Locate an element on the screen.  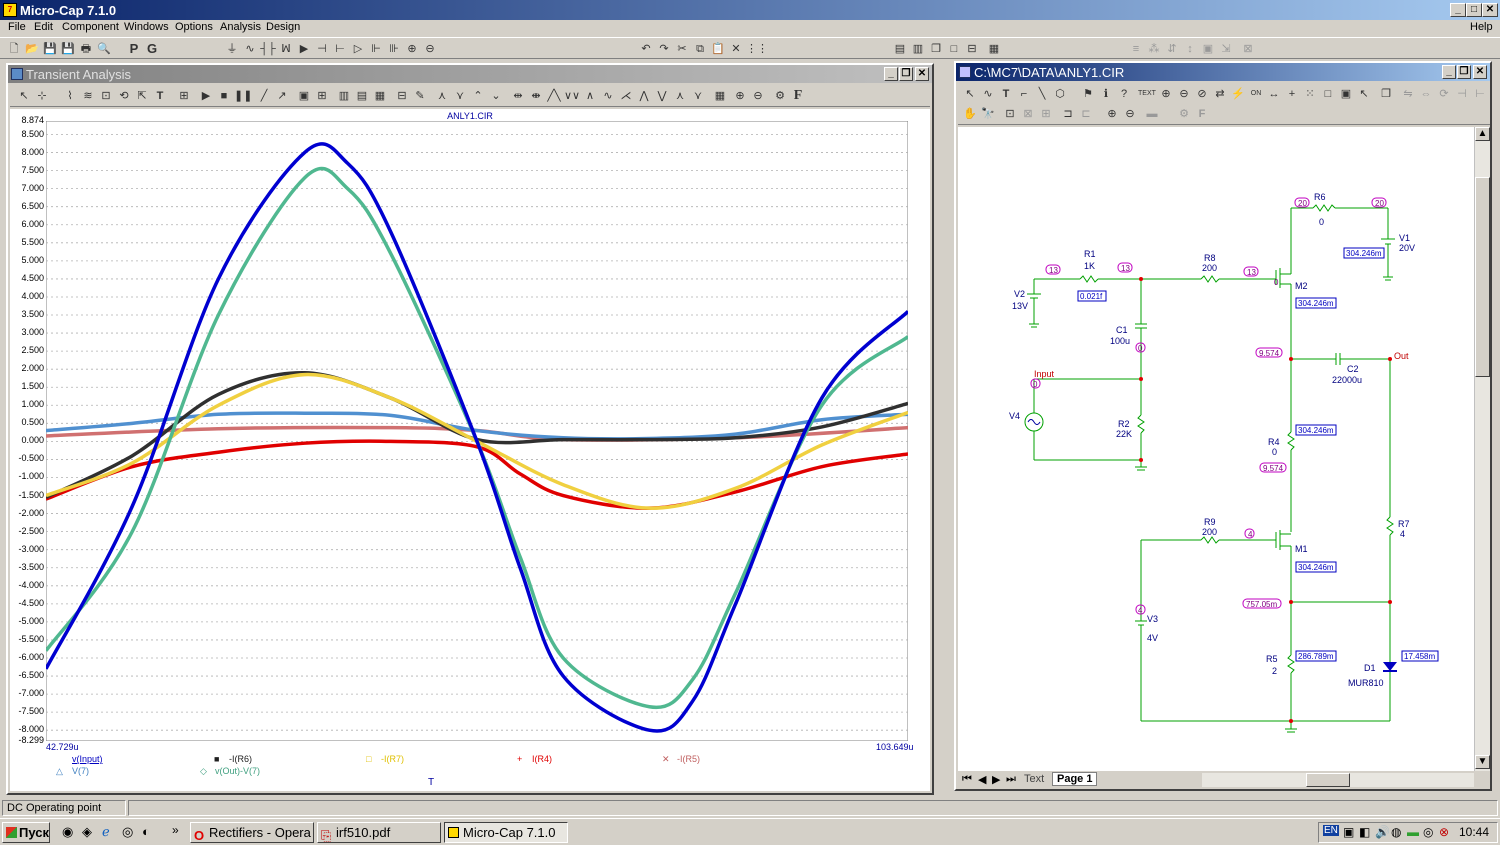
p-button: P is located at coordinates (134, 49).